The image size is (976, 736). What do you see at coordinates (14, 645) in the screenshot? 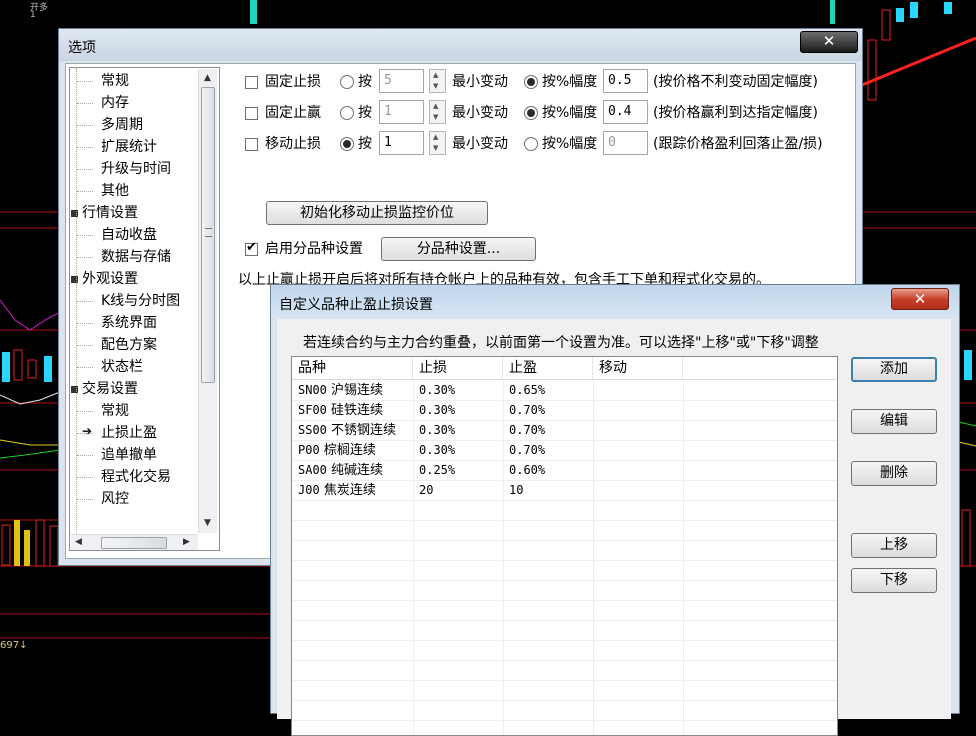
I see `chart-bottom-value: 697↓` at bounding box center [14, 645].